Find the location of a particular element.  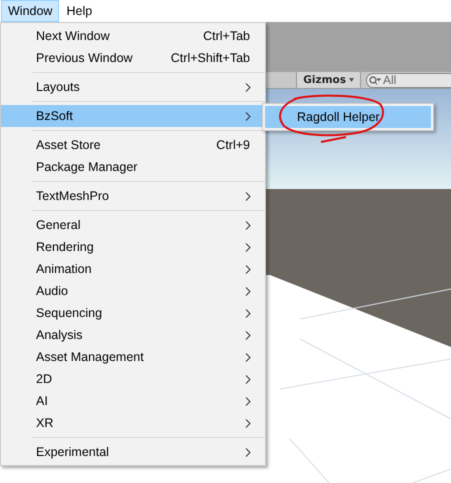

menu-item-label: Previous Window is located at coordinates (85, 58).